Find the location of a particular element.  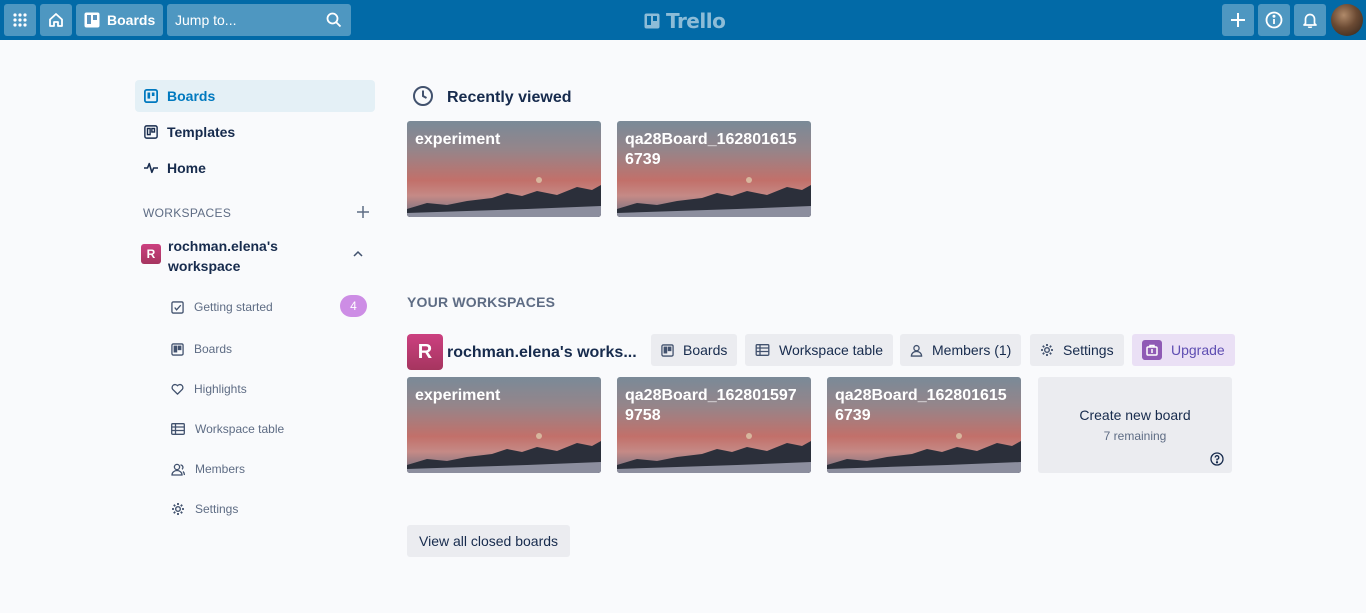

board-tile: qa28Board_1628015979758 is located at coordinates (714, 425).